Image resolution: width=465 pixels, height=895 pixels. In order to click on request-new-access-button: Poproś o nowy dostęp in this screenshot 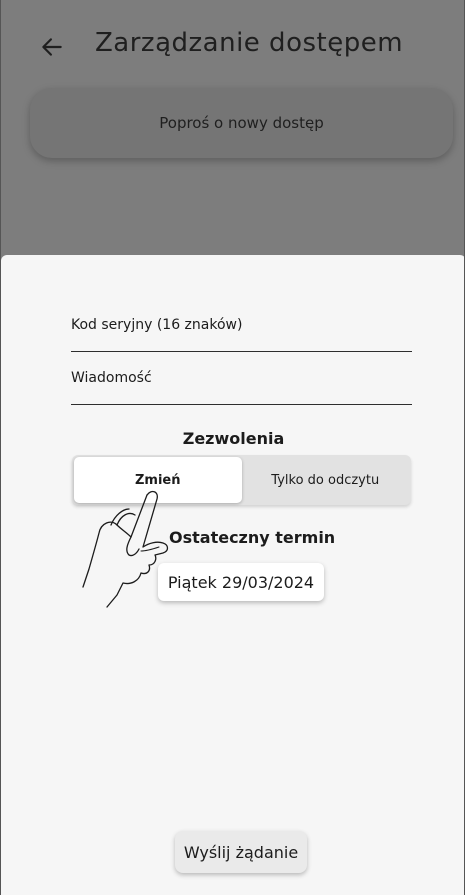, I will do `click(241, 123)`.